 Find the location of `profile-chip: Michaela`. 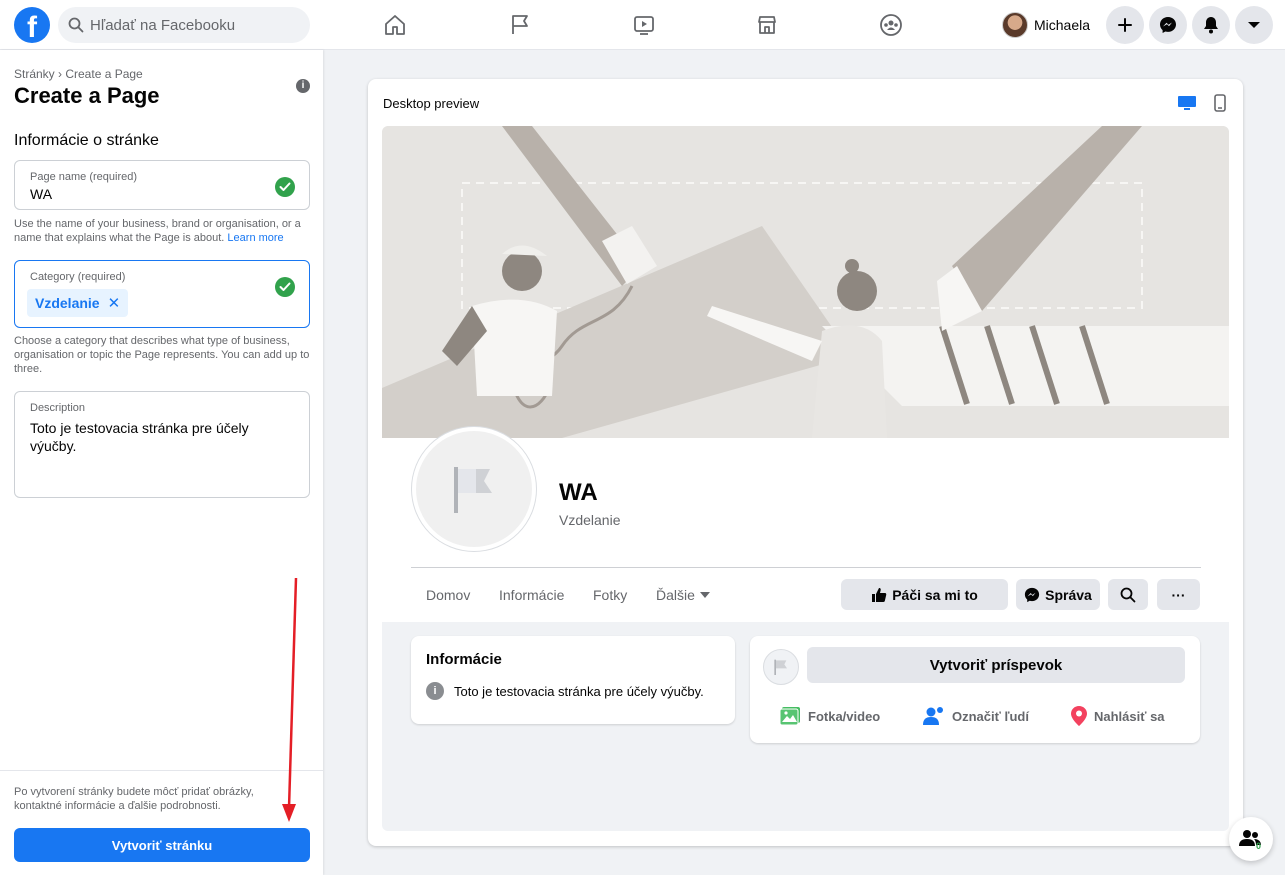

profile-chip: Michaela is located at coordinates (1046, 25).